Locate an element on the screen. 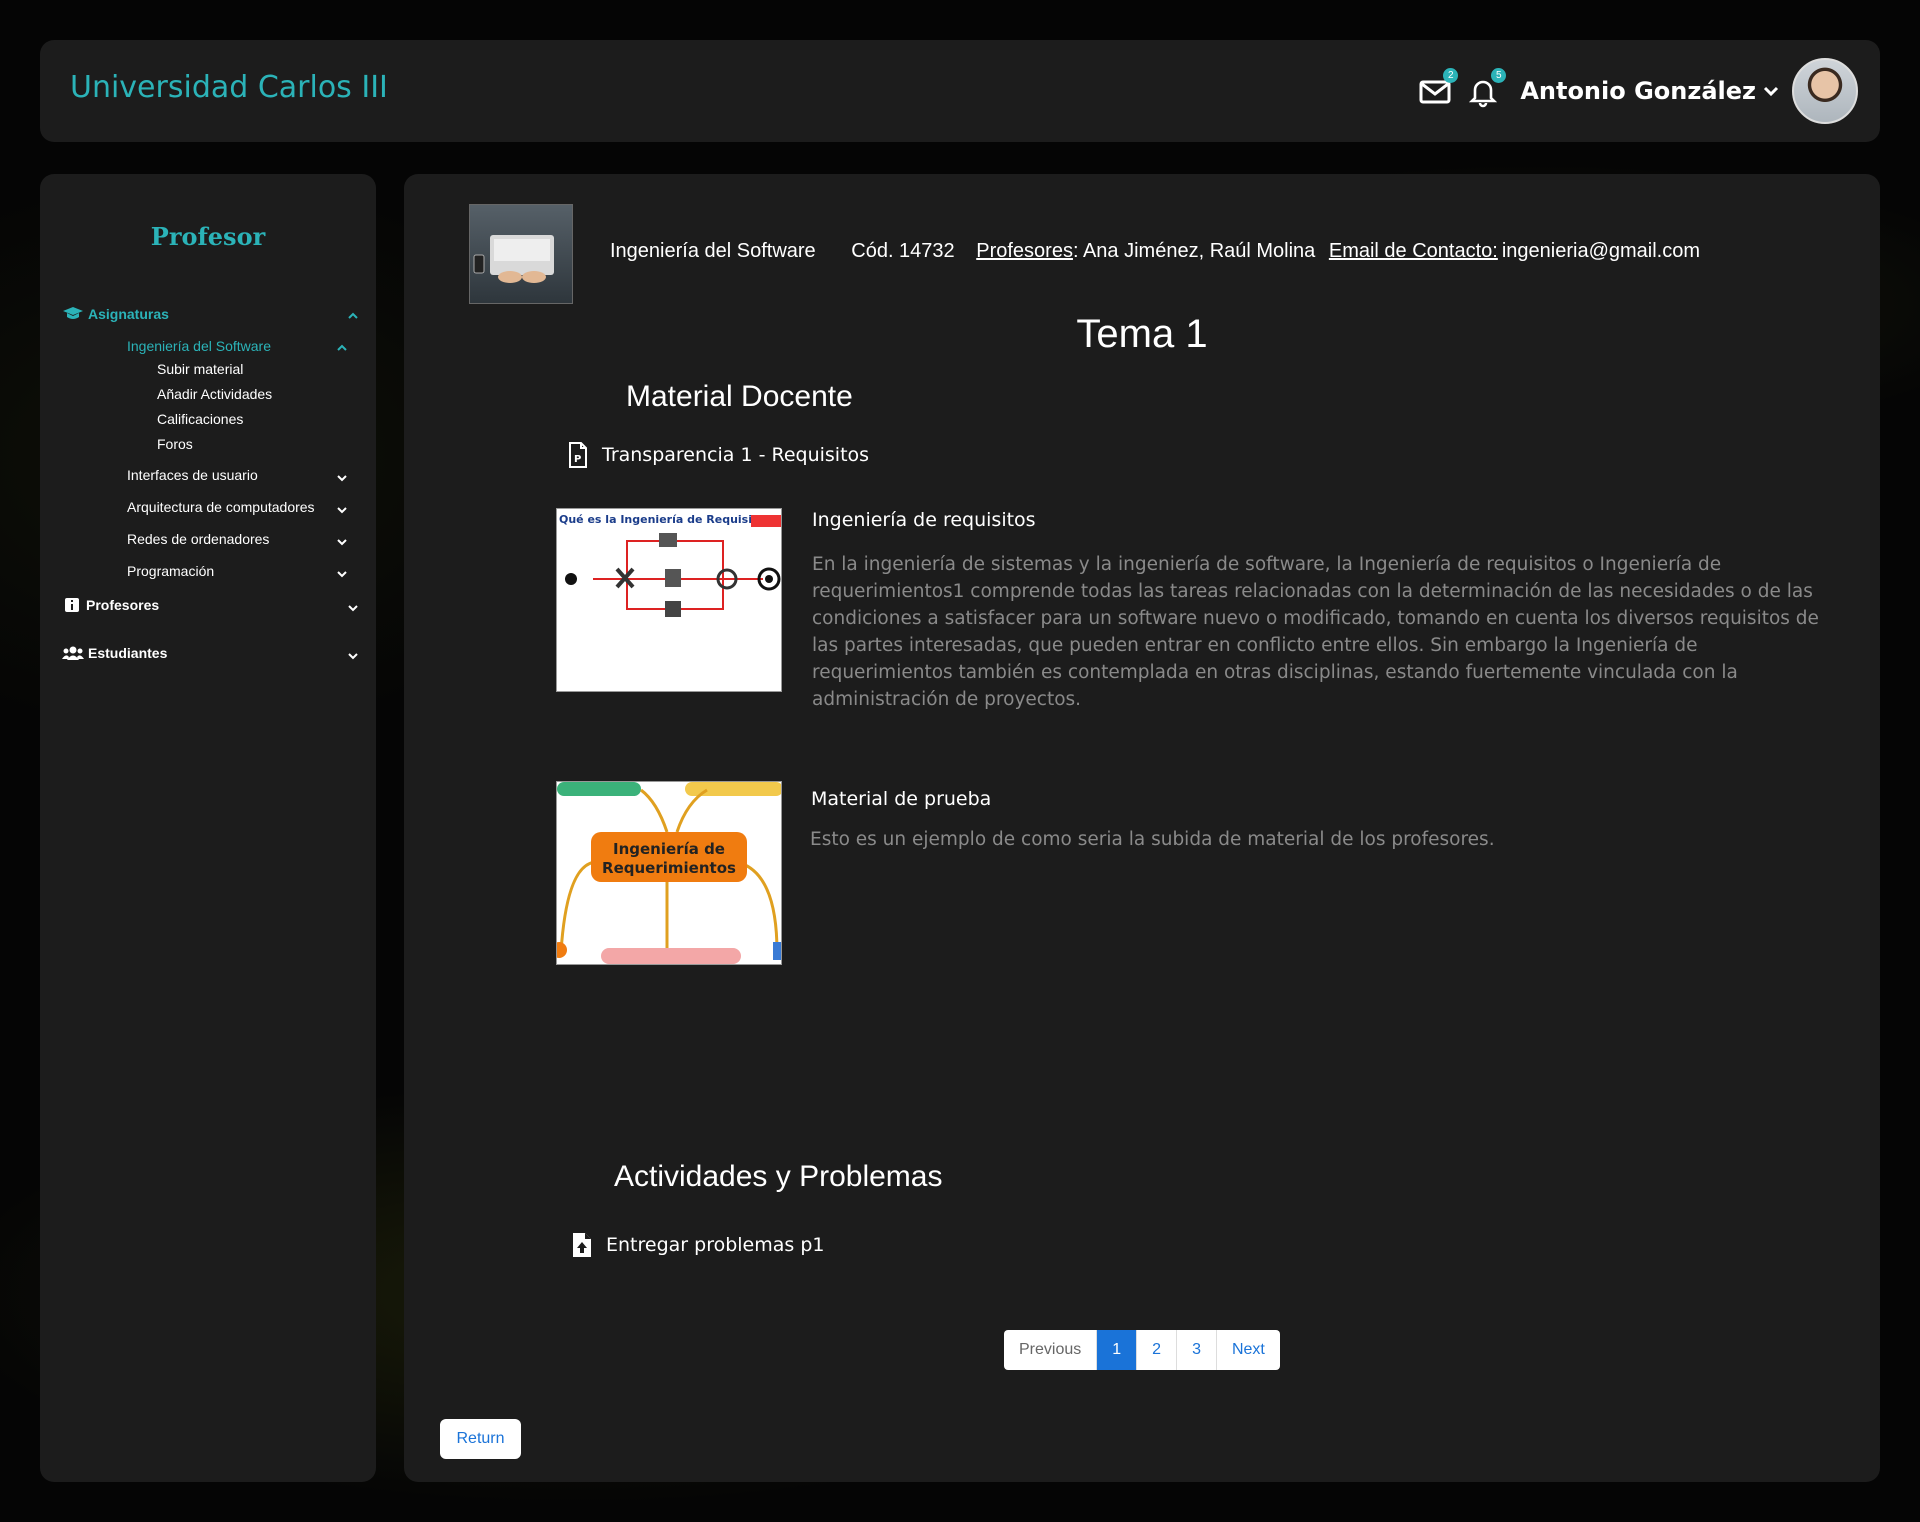 The width and height of the screenshot is (1920, 1522). notification-badge: 5 is located at coordinates (1499, 75).